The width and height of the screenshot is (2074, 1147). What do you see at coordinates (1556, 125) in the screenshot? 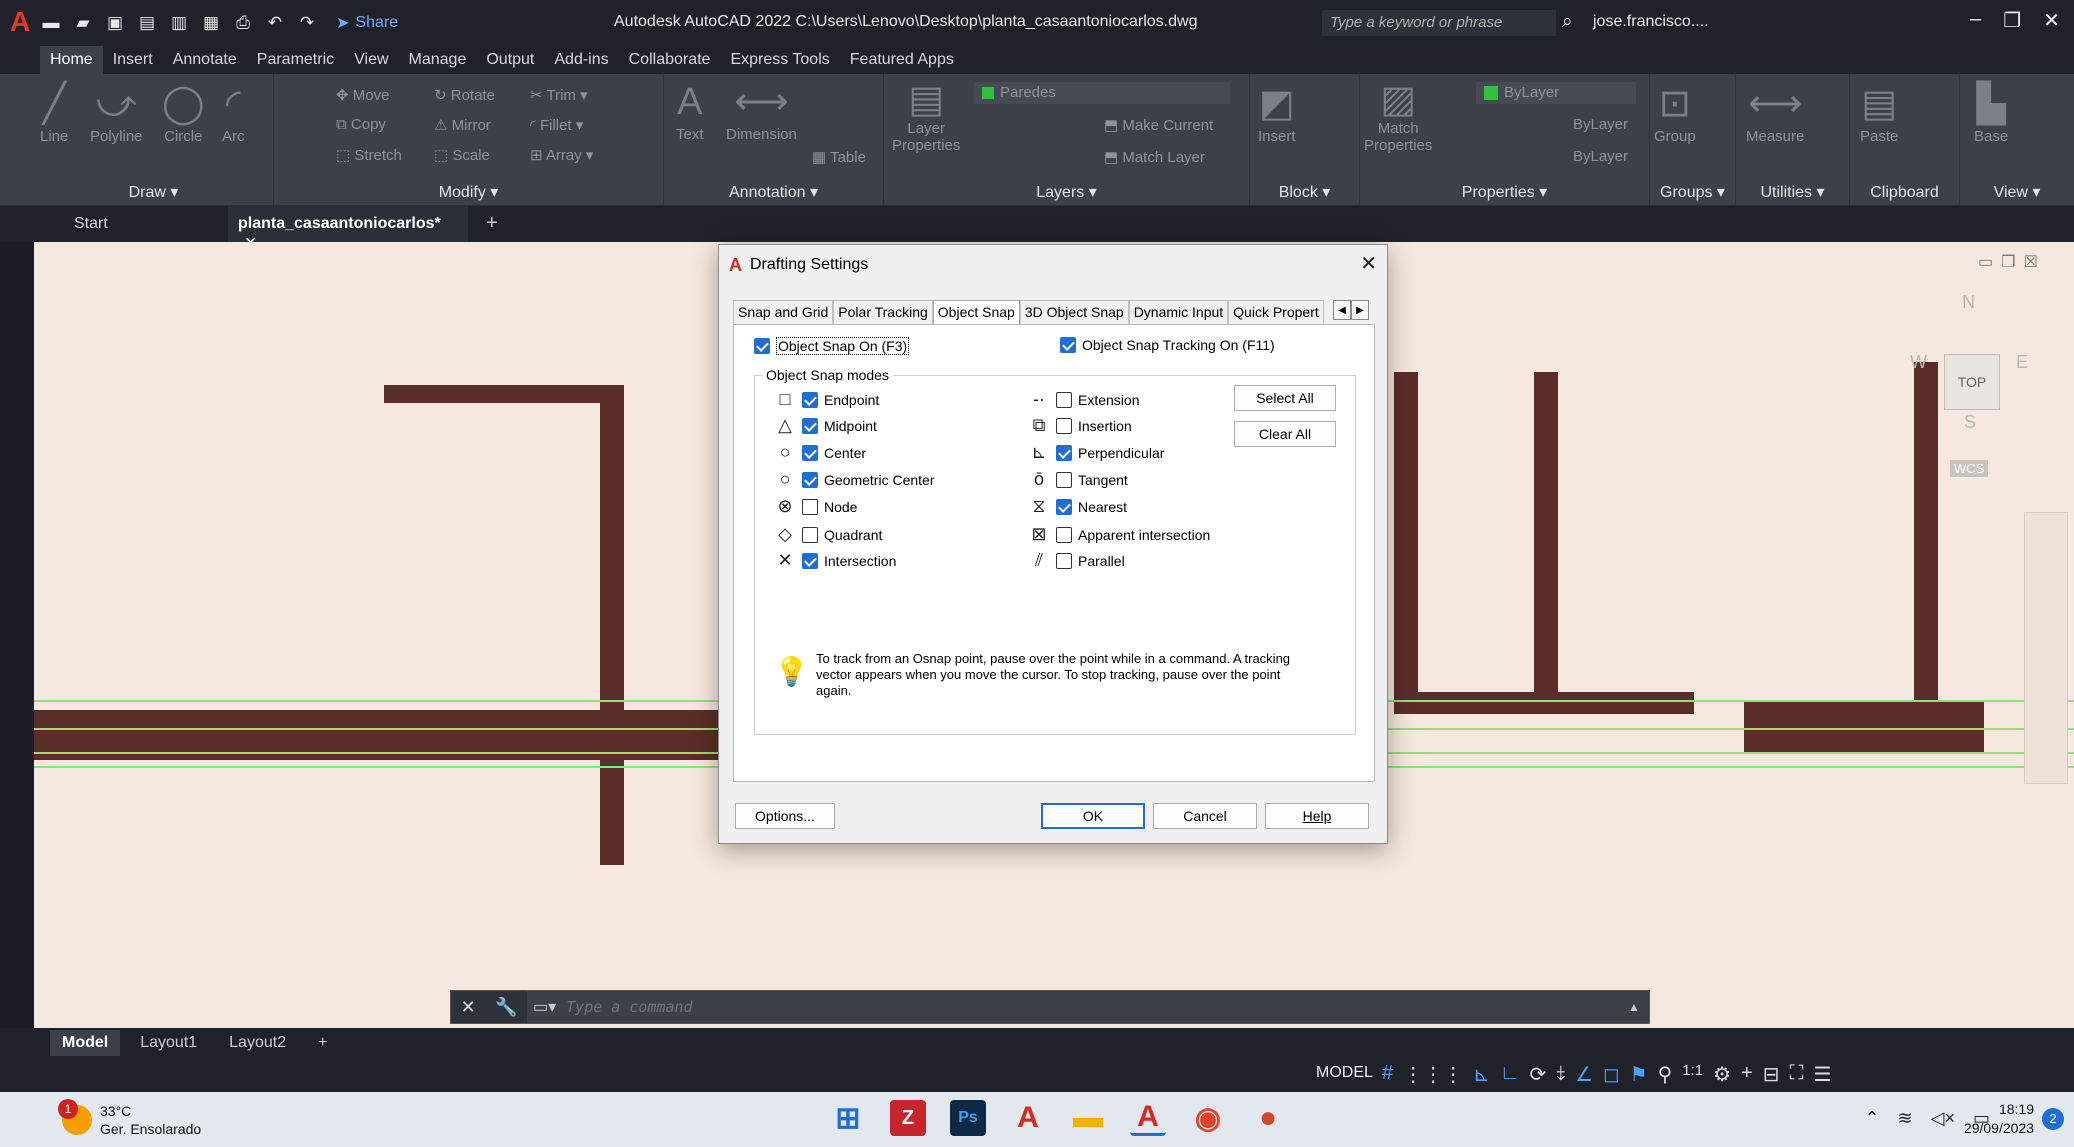
I see `linetype-dropdown: ByLayer` at bounding box center [1556, 125].